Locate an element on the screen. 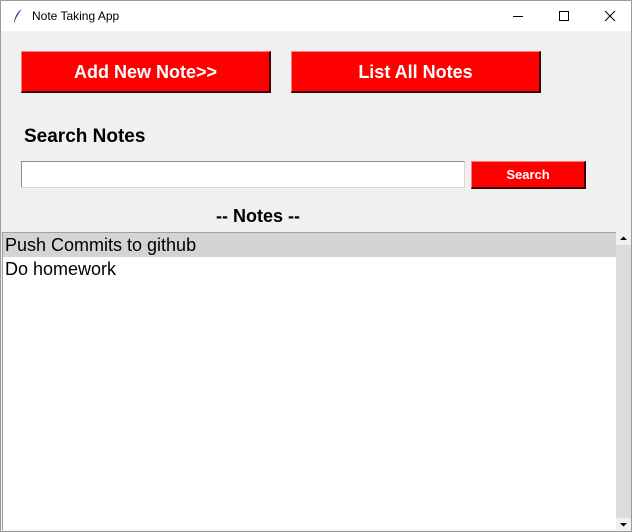 This screenshot has width=632, height=532. close-button is located at coordinates (609, 16).